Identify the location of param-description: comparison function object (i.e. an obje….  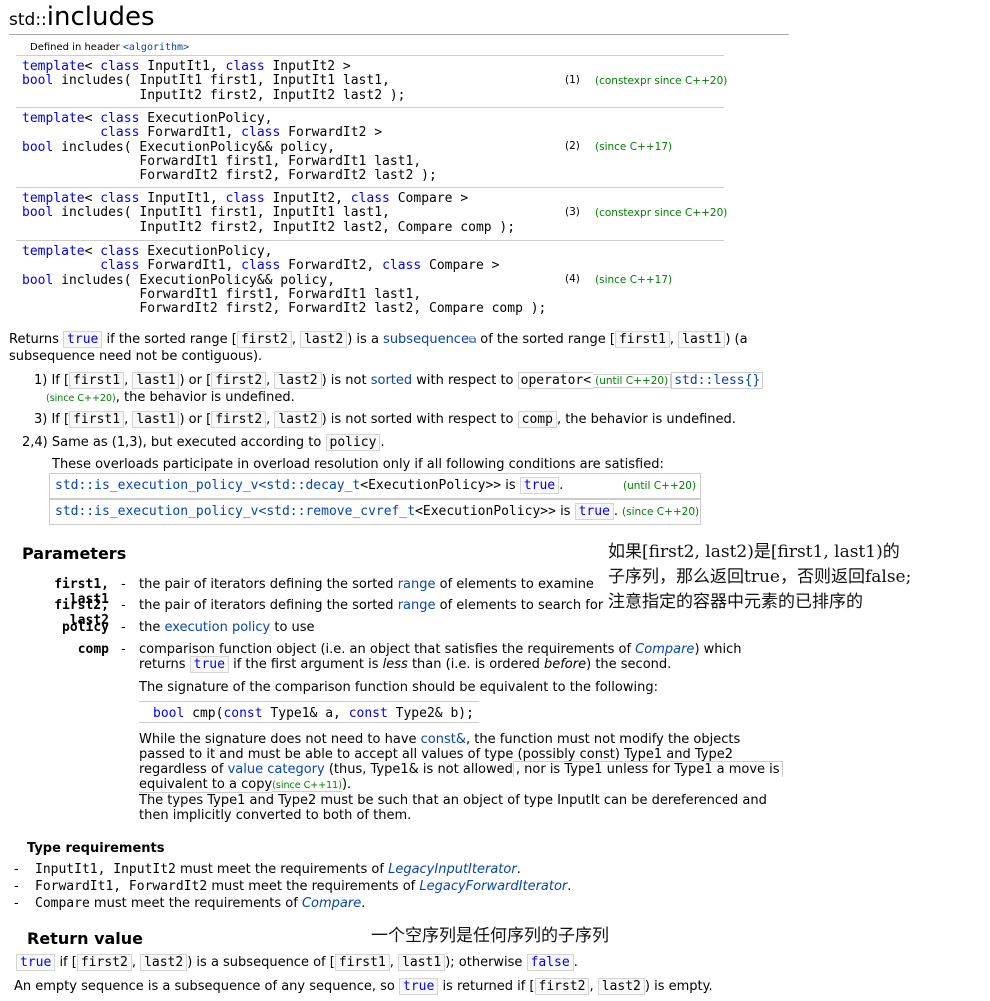
(440, 649).